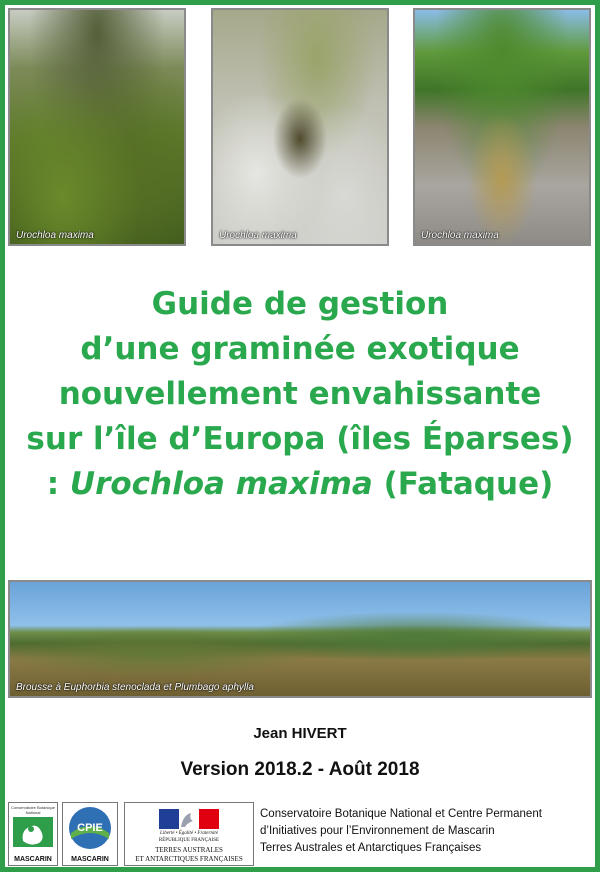  Describe the element at coordinates (58, 484) in the screenshot. I see `title-prefix: :` at that location.